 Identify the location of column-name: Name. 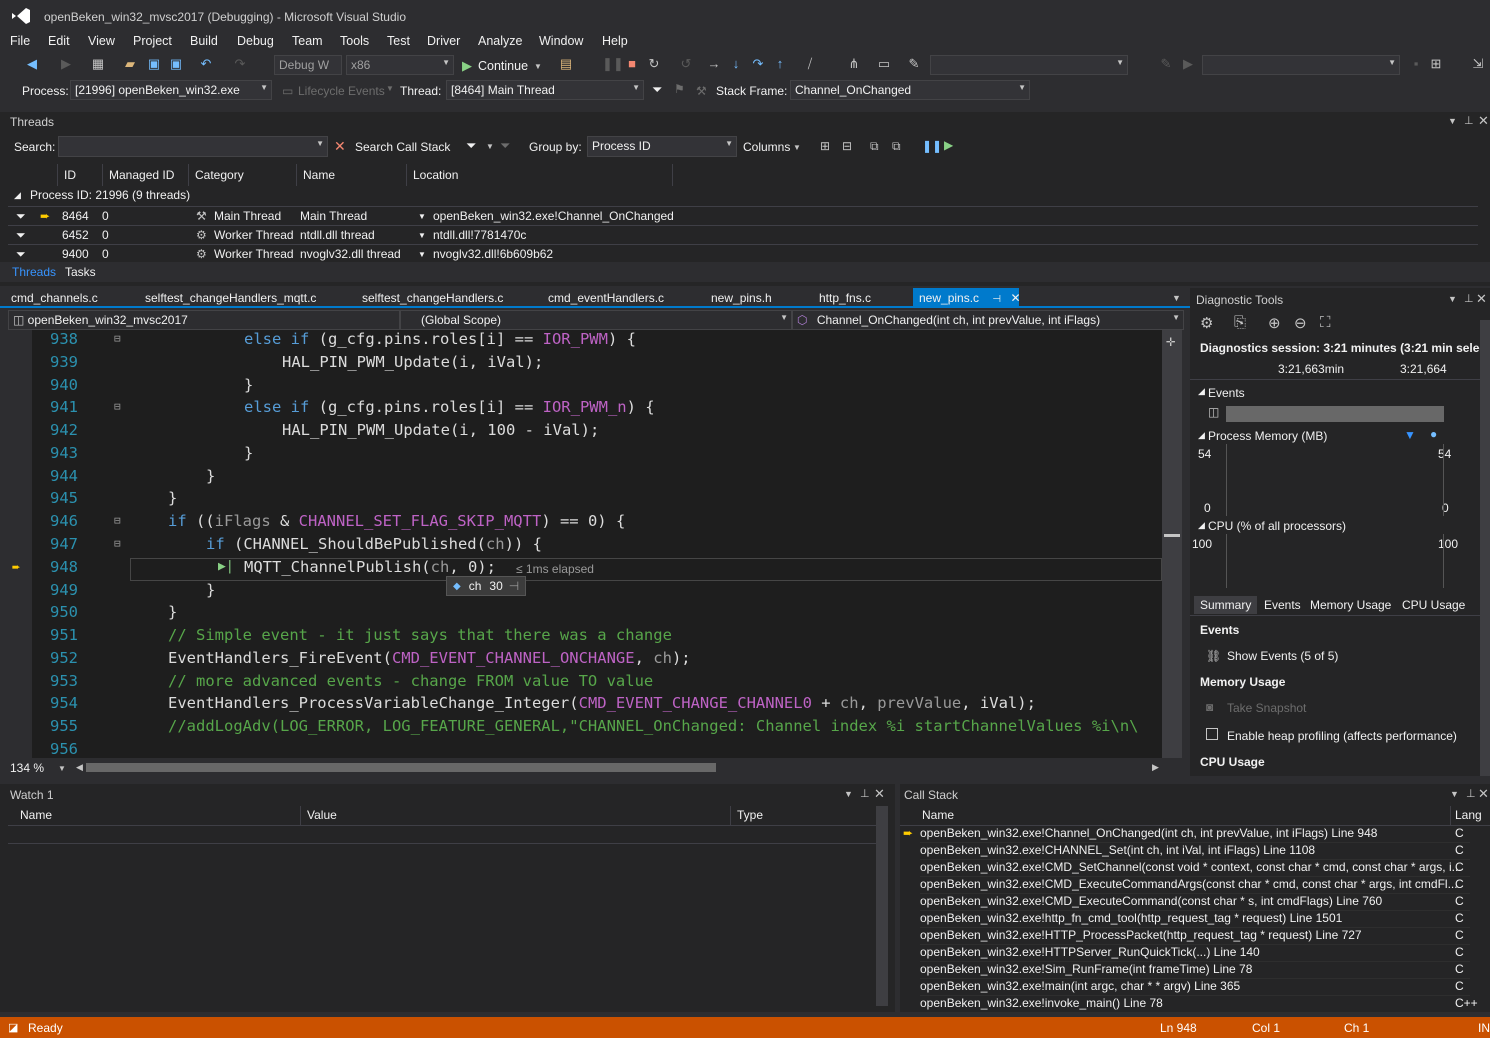
(938, 815).